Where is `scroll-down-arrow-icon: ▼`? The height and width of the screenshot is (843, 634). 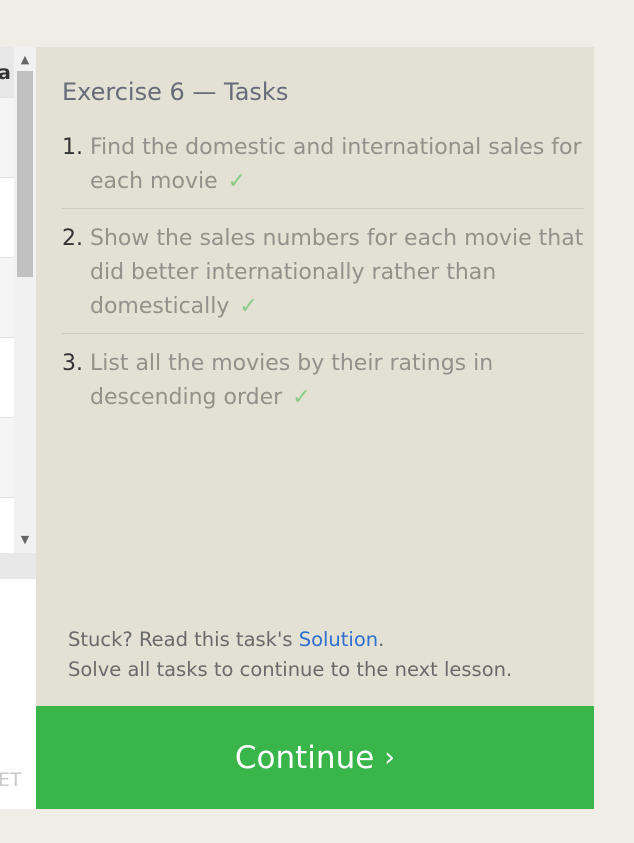 scroll-down-arrow-icon: ▼ is located at coordinates (25, 540).